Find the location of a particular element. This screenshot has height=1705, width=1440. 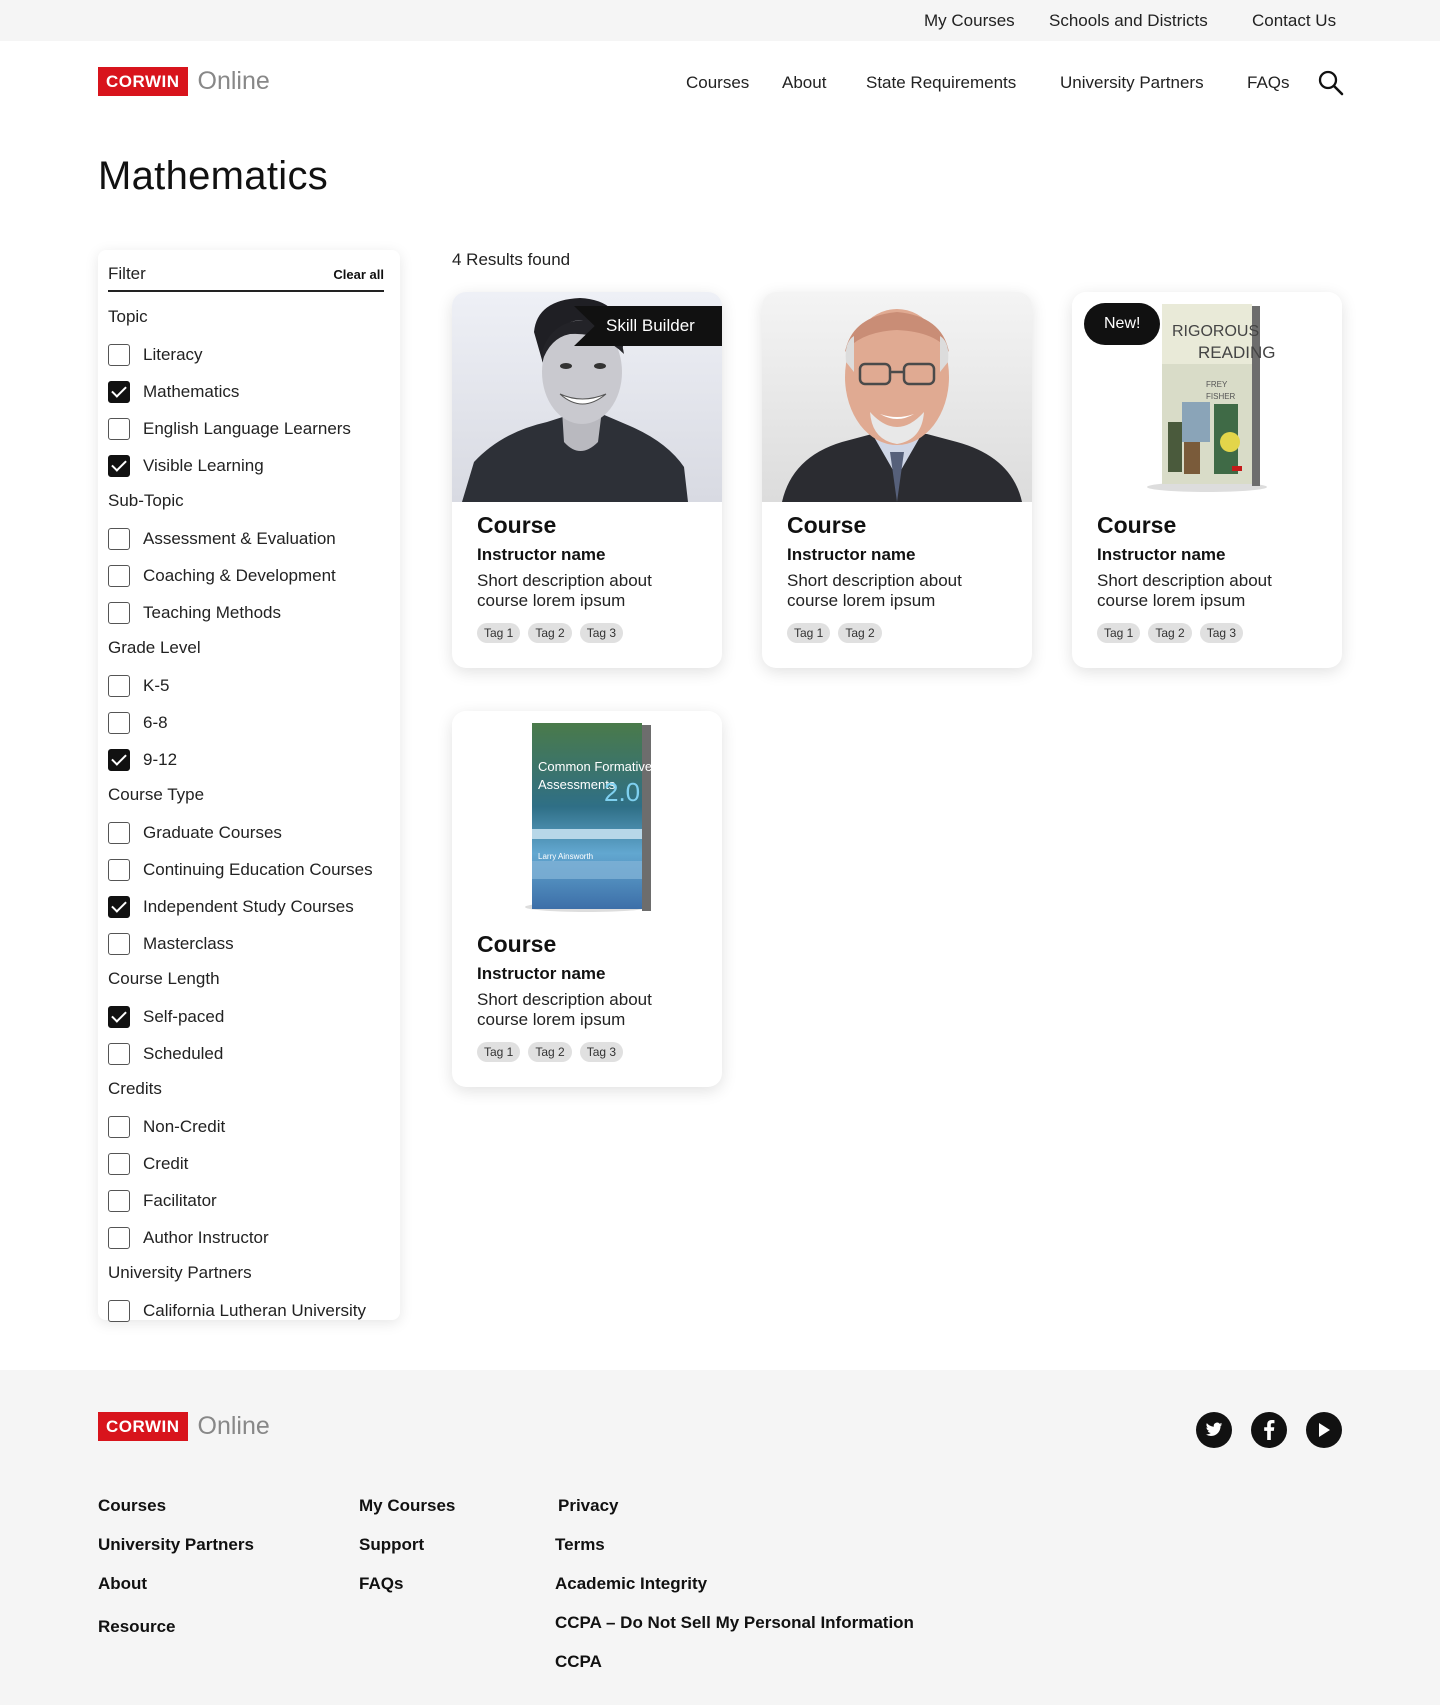

footer-link-ccpa: CCPA is located at coordinates (578, 1662).